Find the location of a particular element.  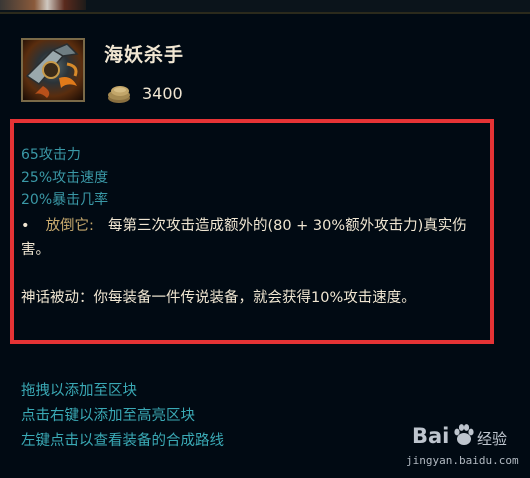

hint-drag: 拖拽以添加至区块 is located at coordinates (79, 391).